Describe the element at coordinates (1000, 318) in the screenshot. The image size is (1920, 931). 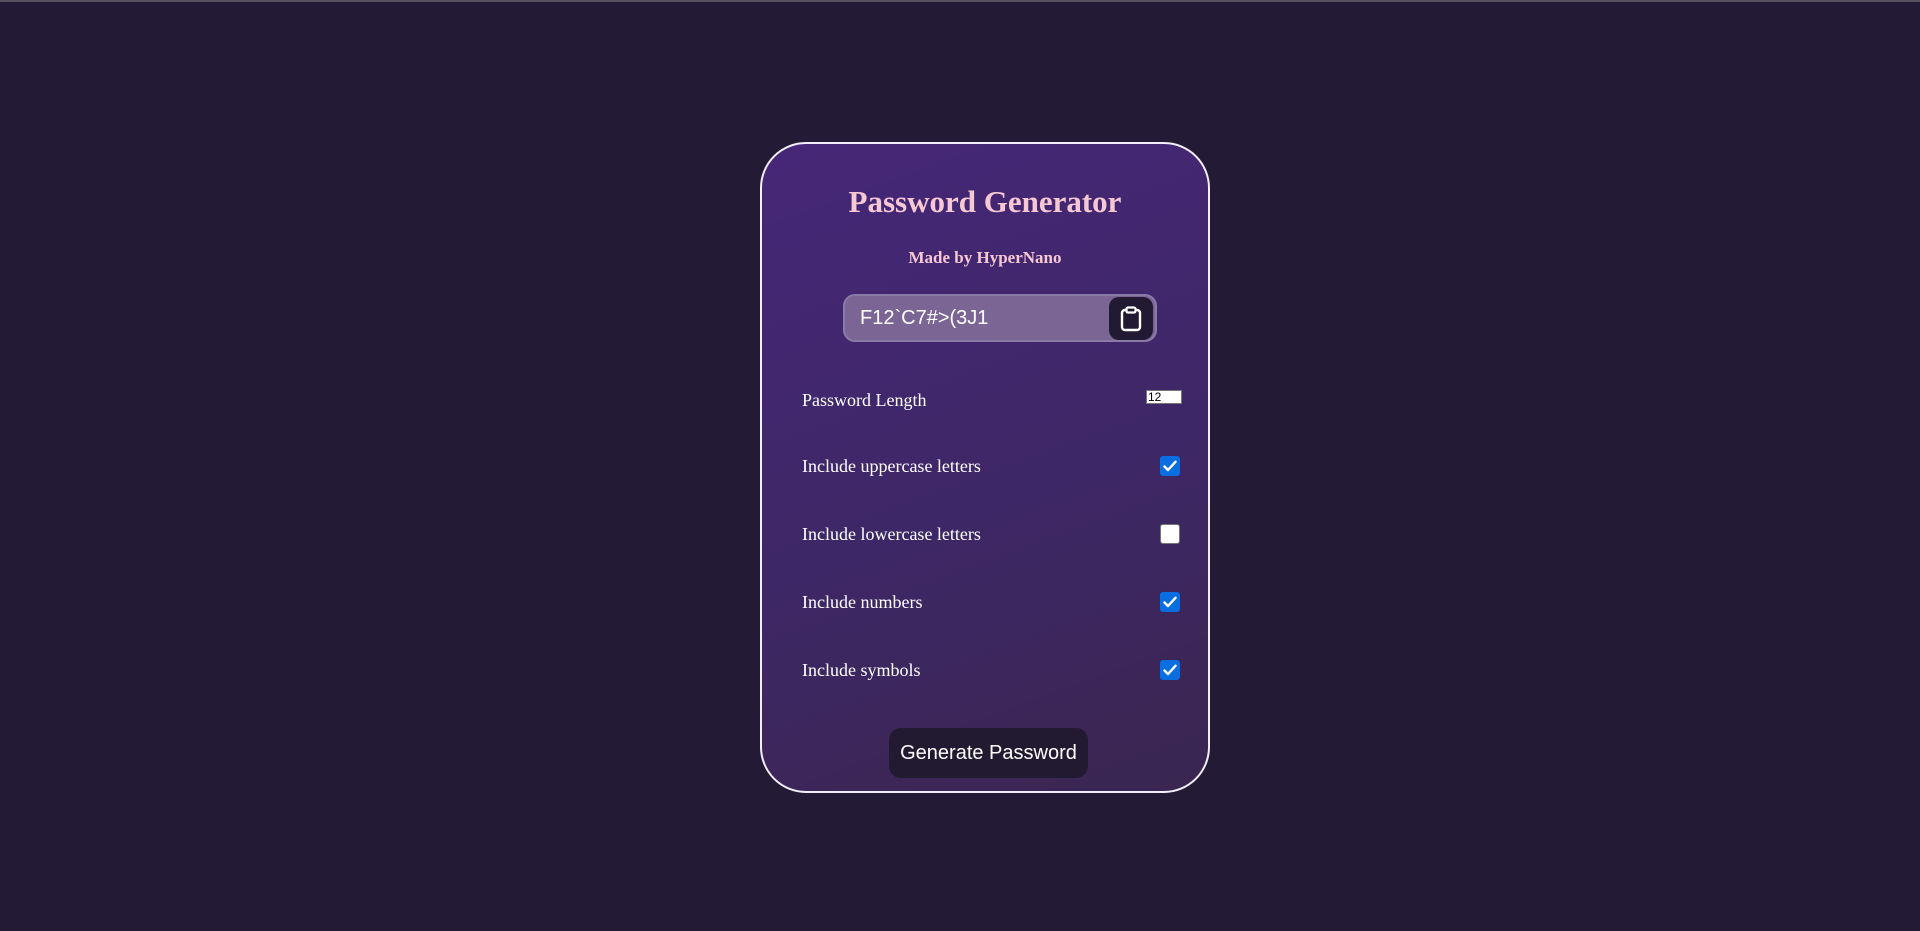
I see `password-display: F12`C7#>(3J1` at that location.